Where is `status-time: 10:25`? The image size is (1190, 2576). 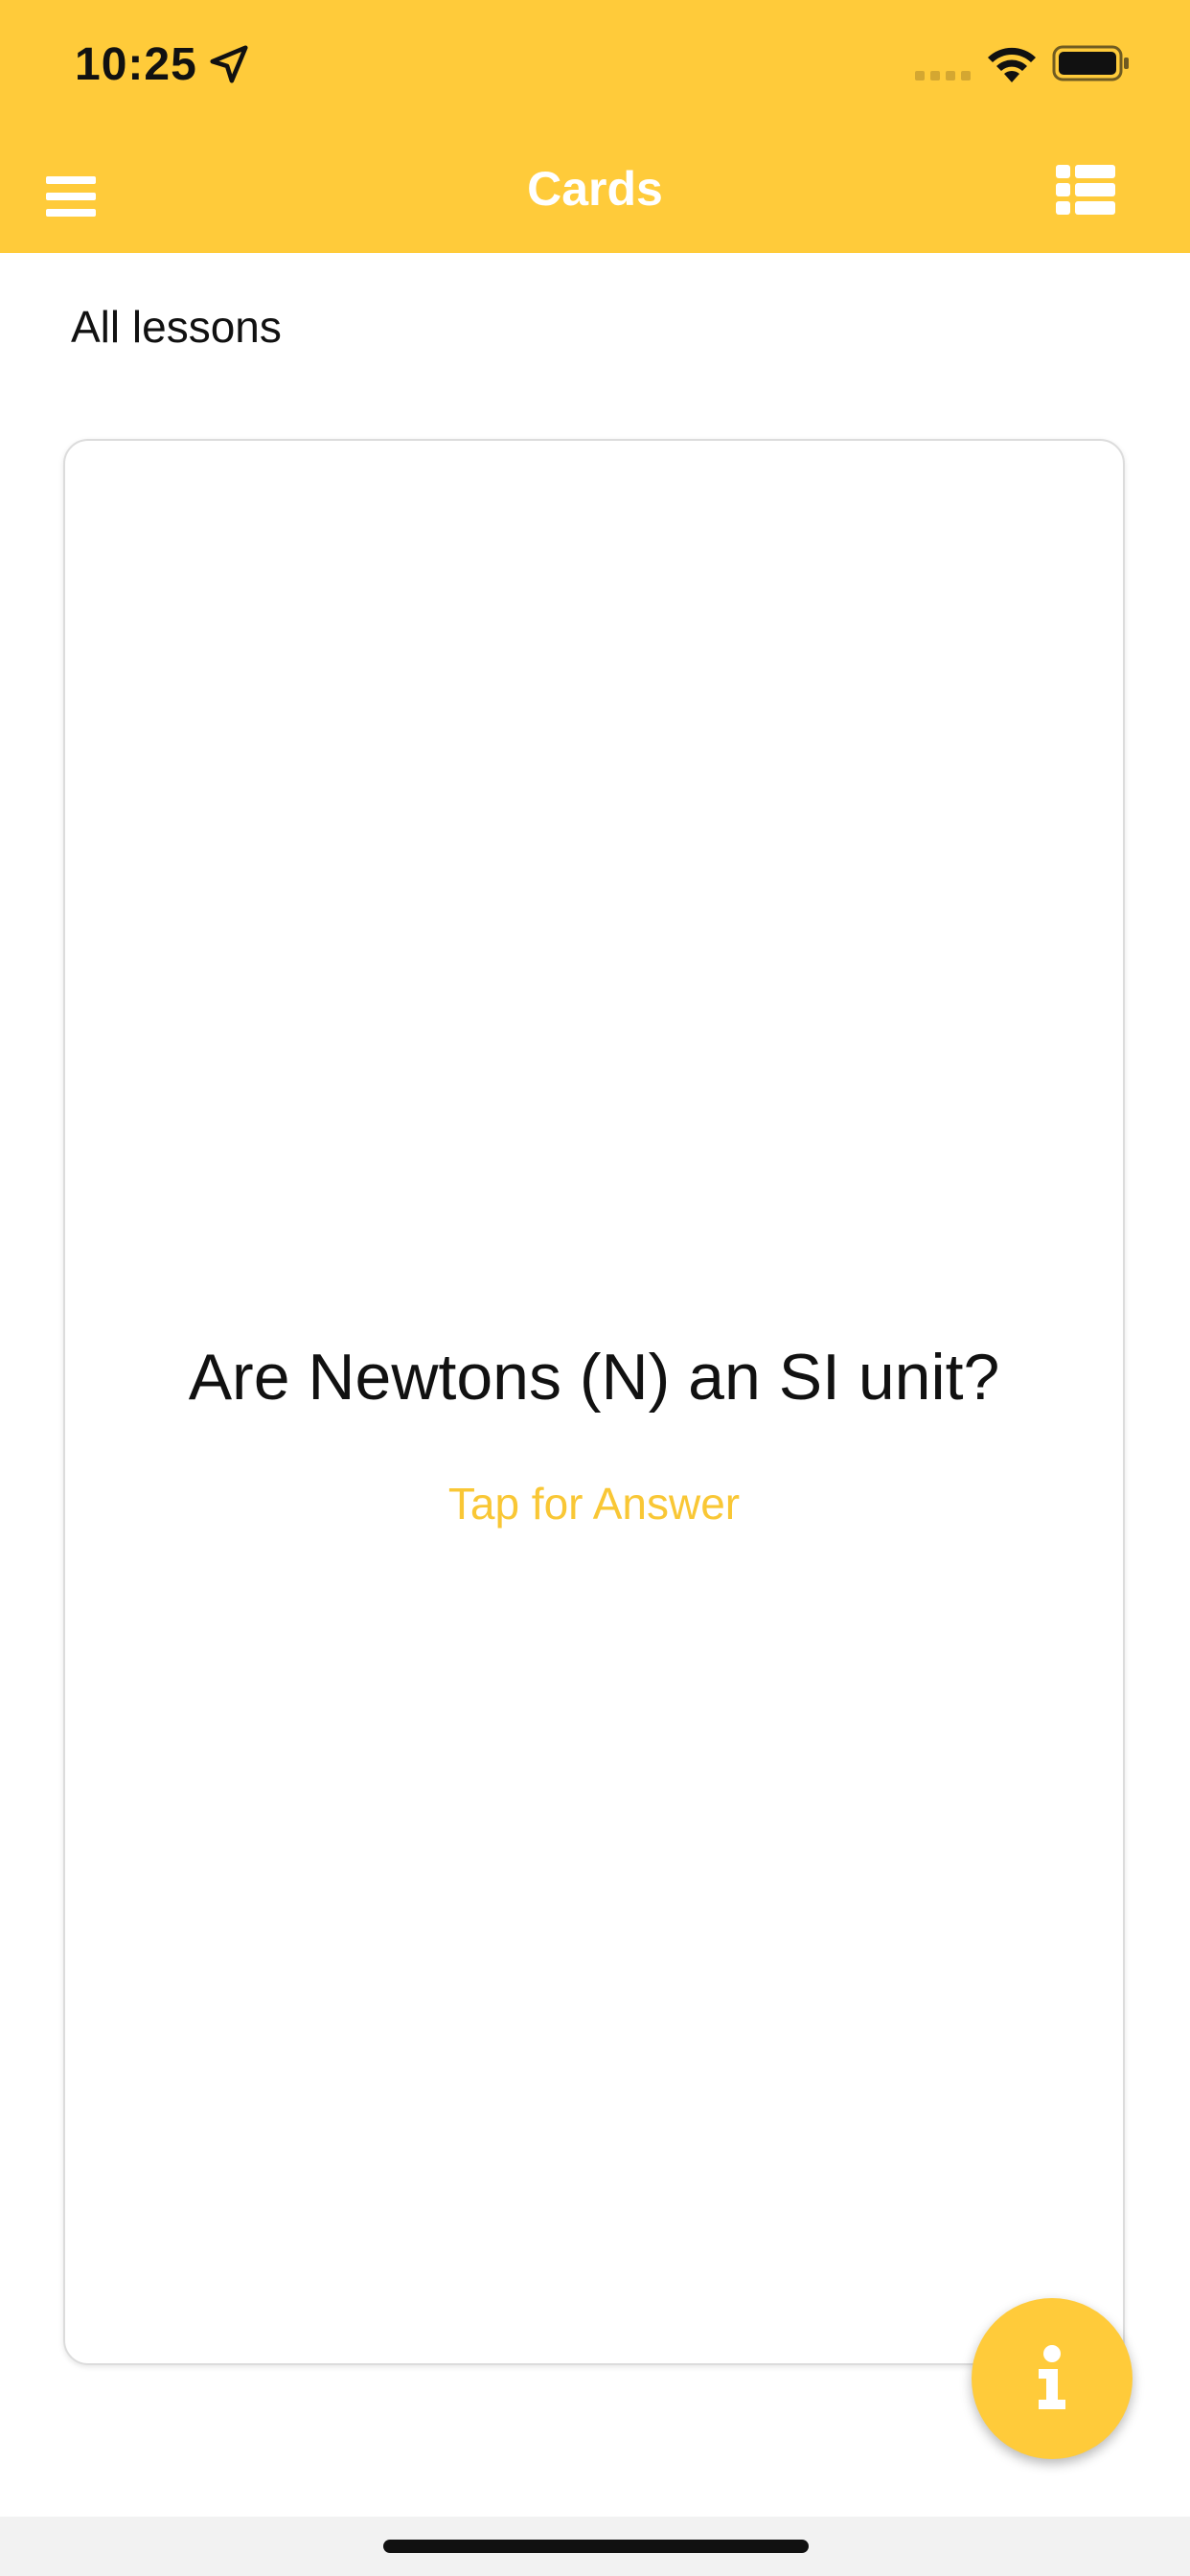
status-time: 10:25 is located at coordinates (136, 64).